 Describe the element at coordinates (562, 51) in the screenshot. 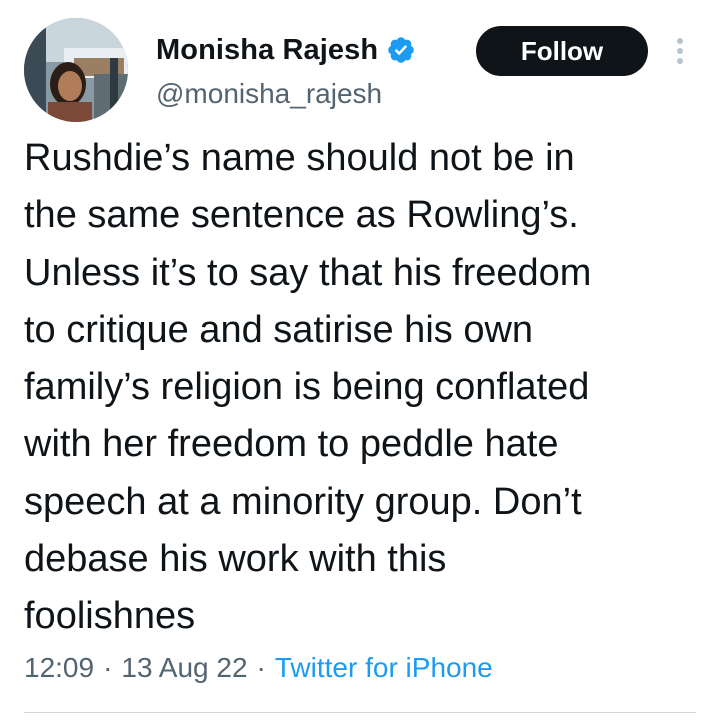

I see `follow-button: Follow` at that location.